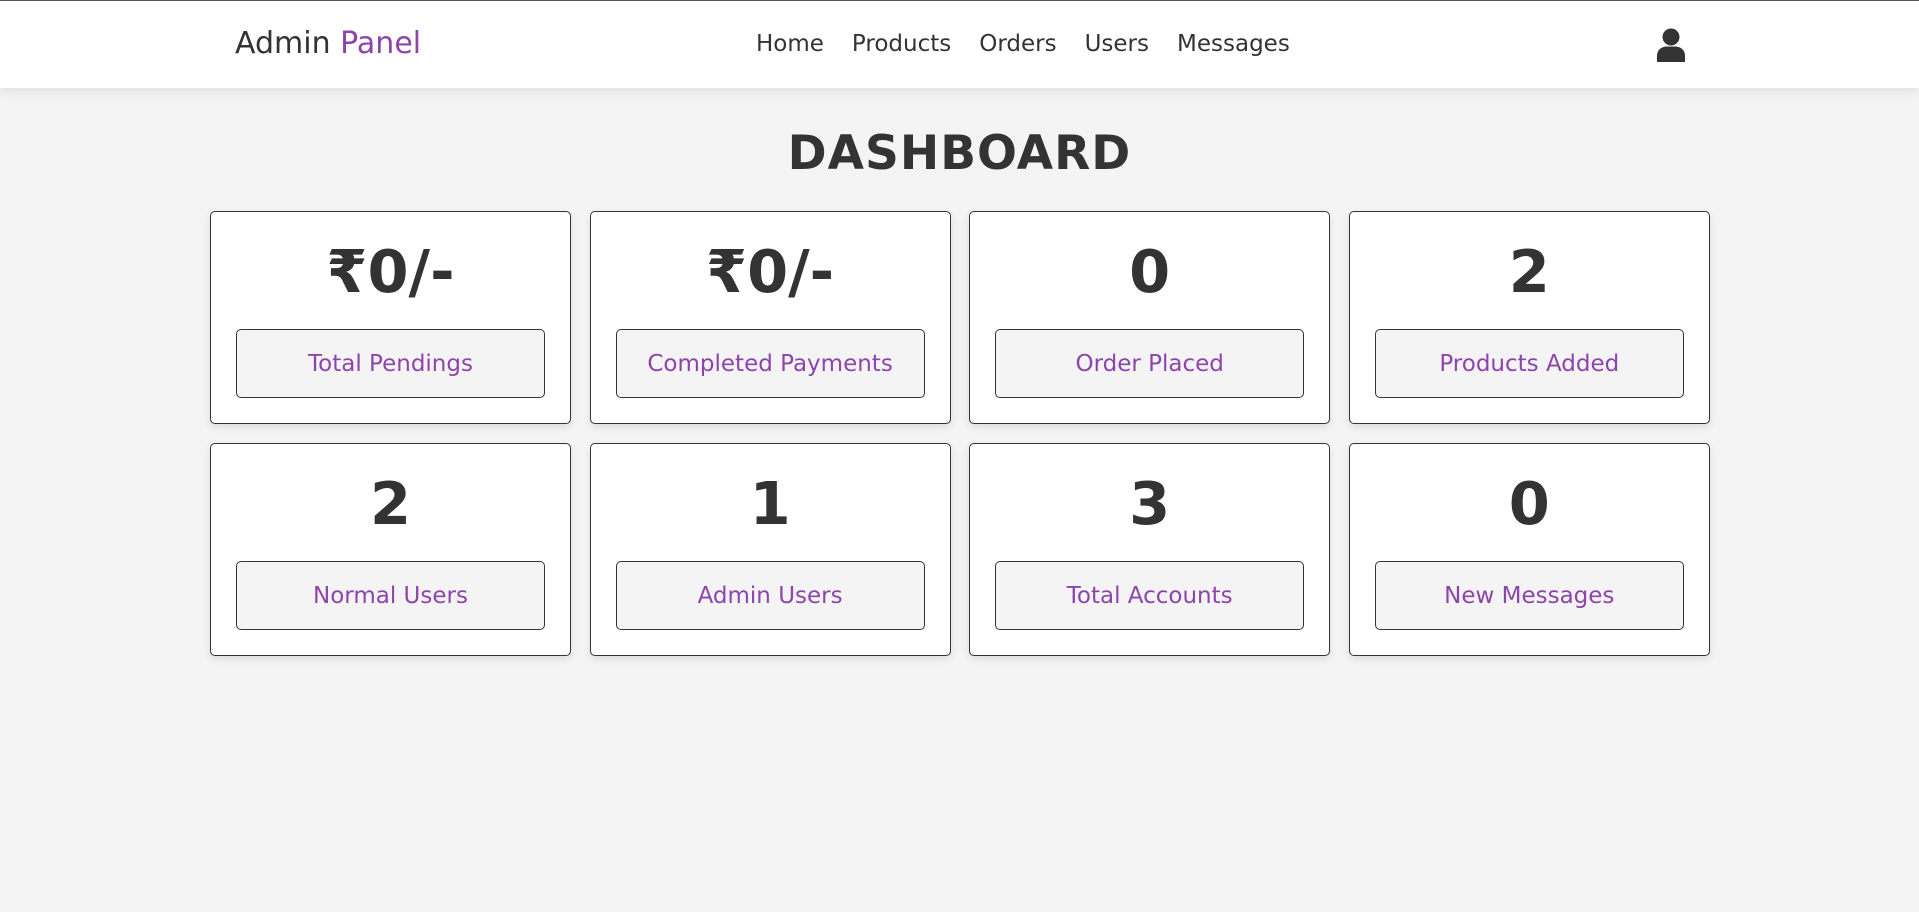 The height and width of the screenshot is (912, 1919). Describe the element at coordinates (1233, 44) in the screenshot. I see `nav-messages: Messages` at that location.